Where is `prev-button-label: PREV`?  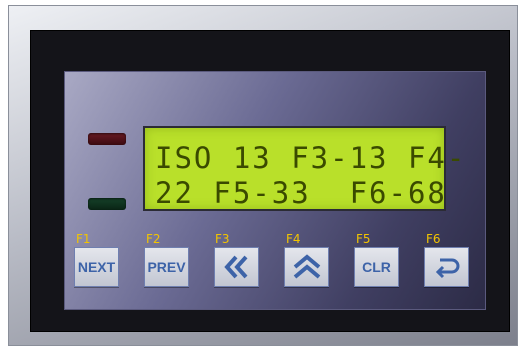
prev-button-label: PREV is located at coordinates (166, 267).